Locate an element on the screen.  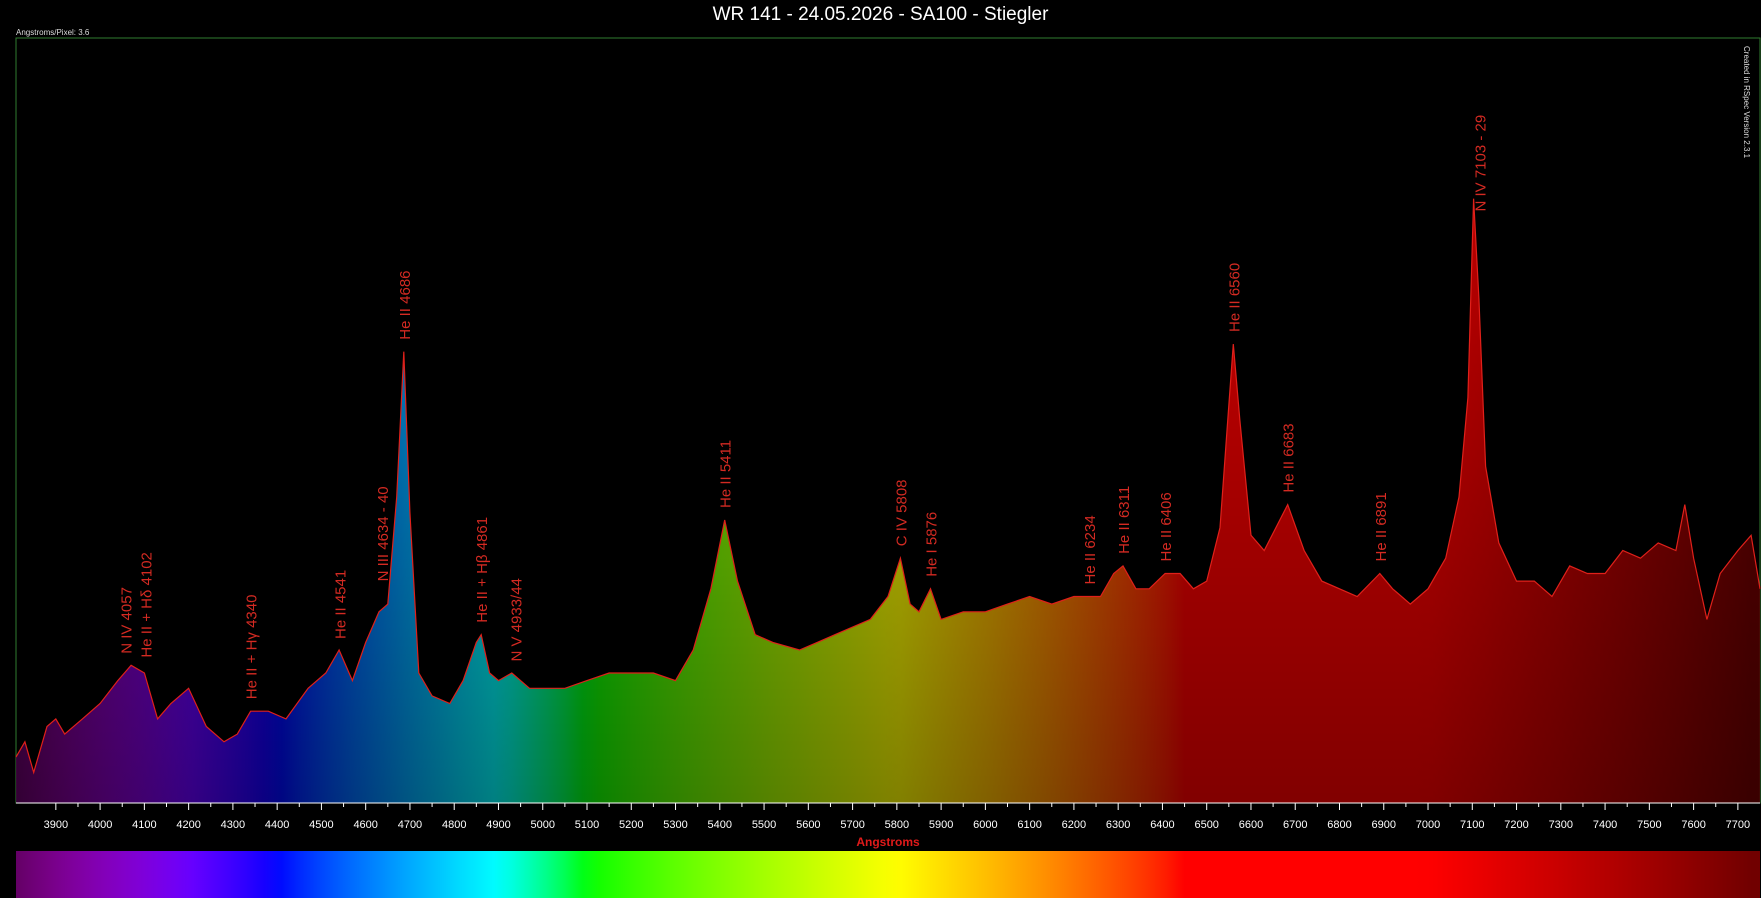
x-tick-label: 6700 is located at coordinates (1295, 825).